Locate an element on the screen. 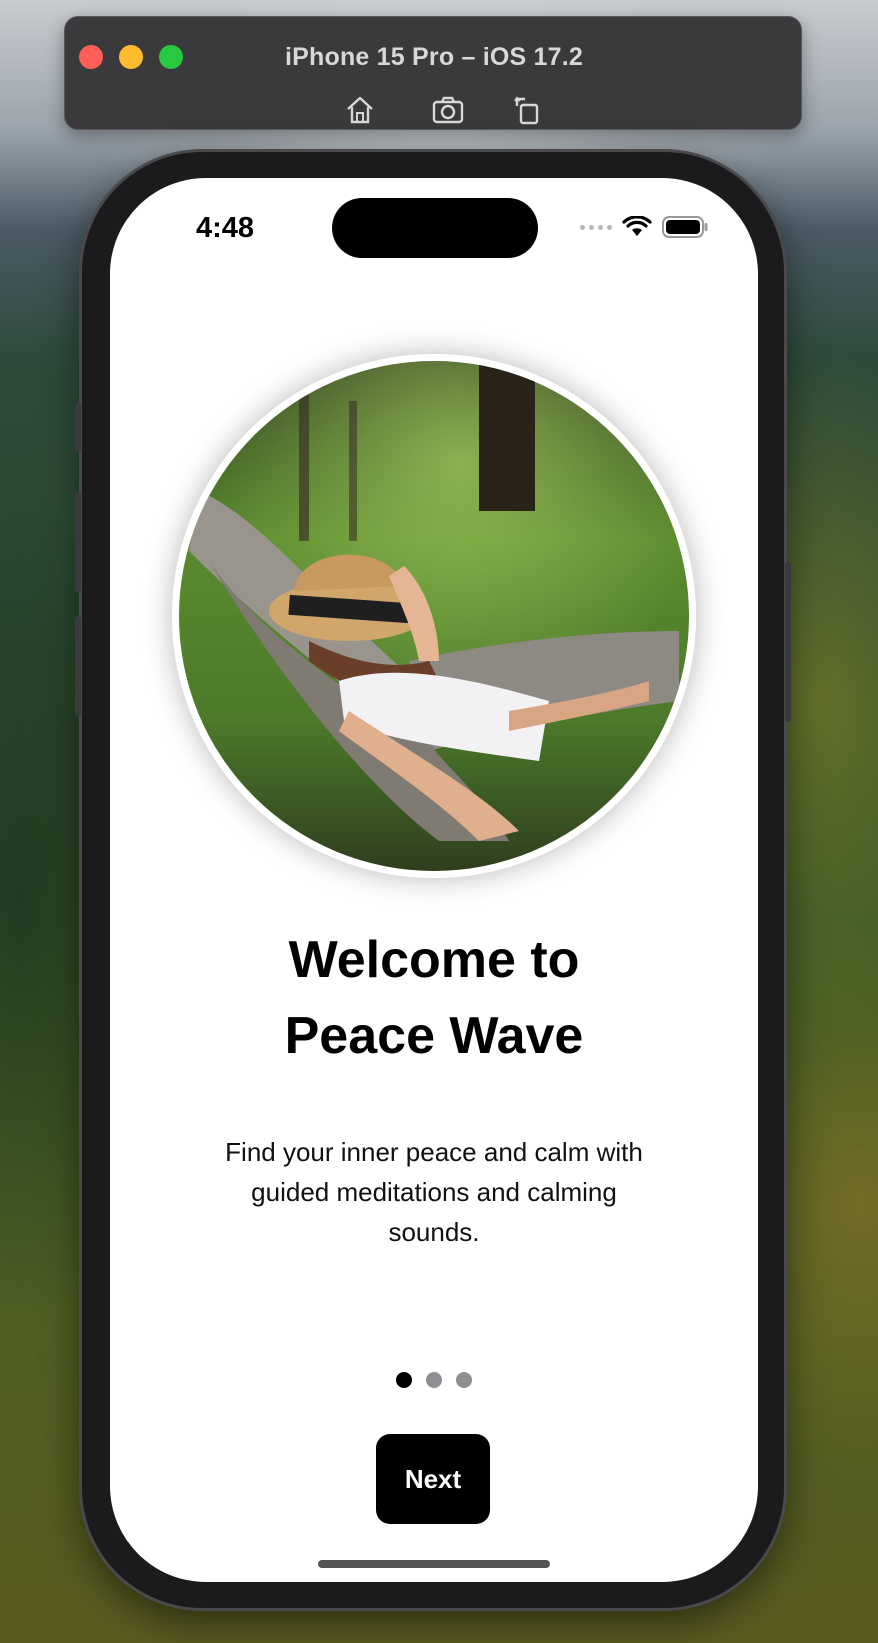 Image resolution: width=878 pixels, height=1643 pixels. next-button: Next is located at coordinates (433, 1479).